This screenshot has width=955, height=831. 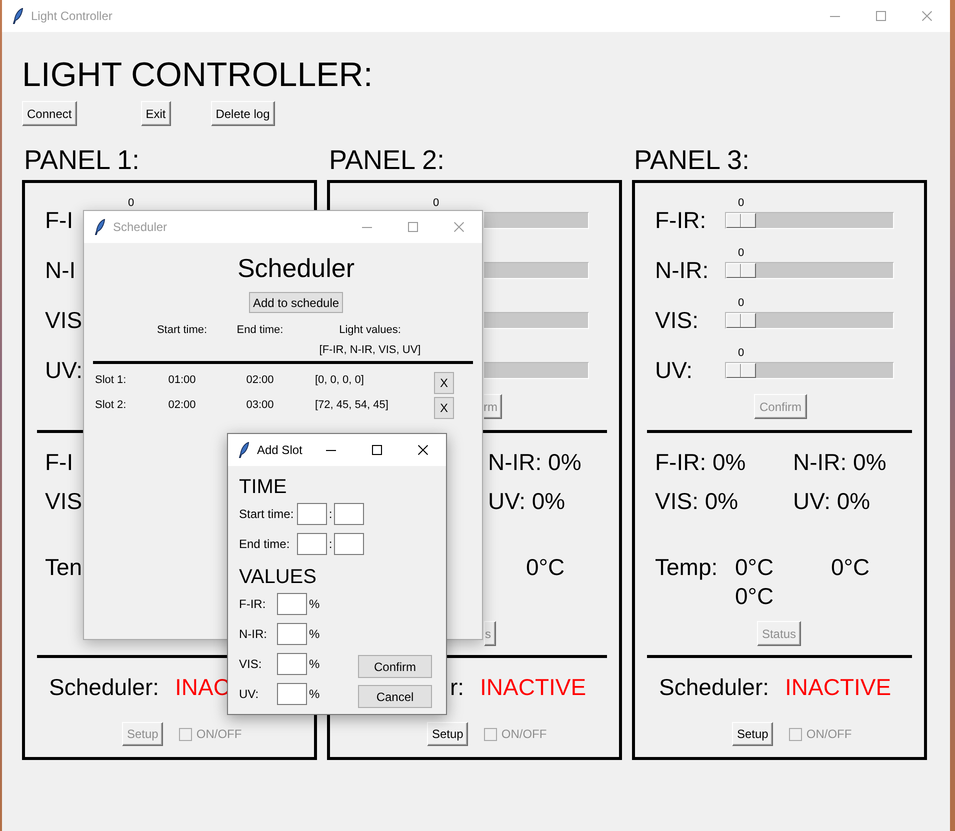 I want to click on scheduler-heading: Scheduler, so click(x=296, y=268).